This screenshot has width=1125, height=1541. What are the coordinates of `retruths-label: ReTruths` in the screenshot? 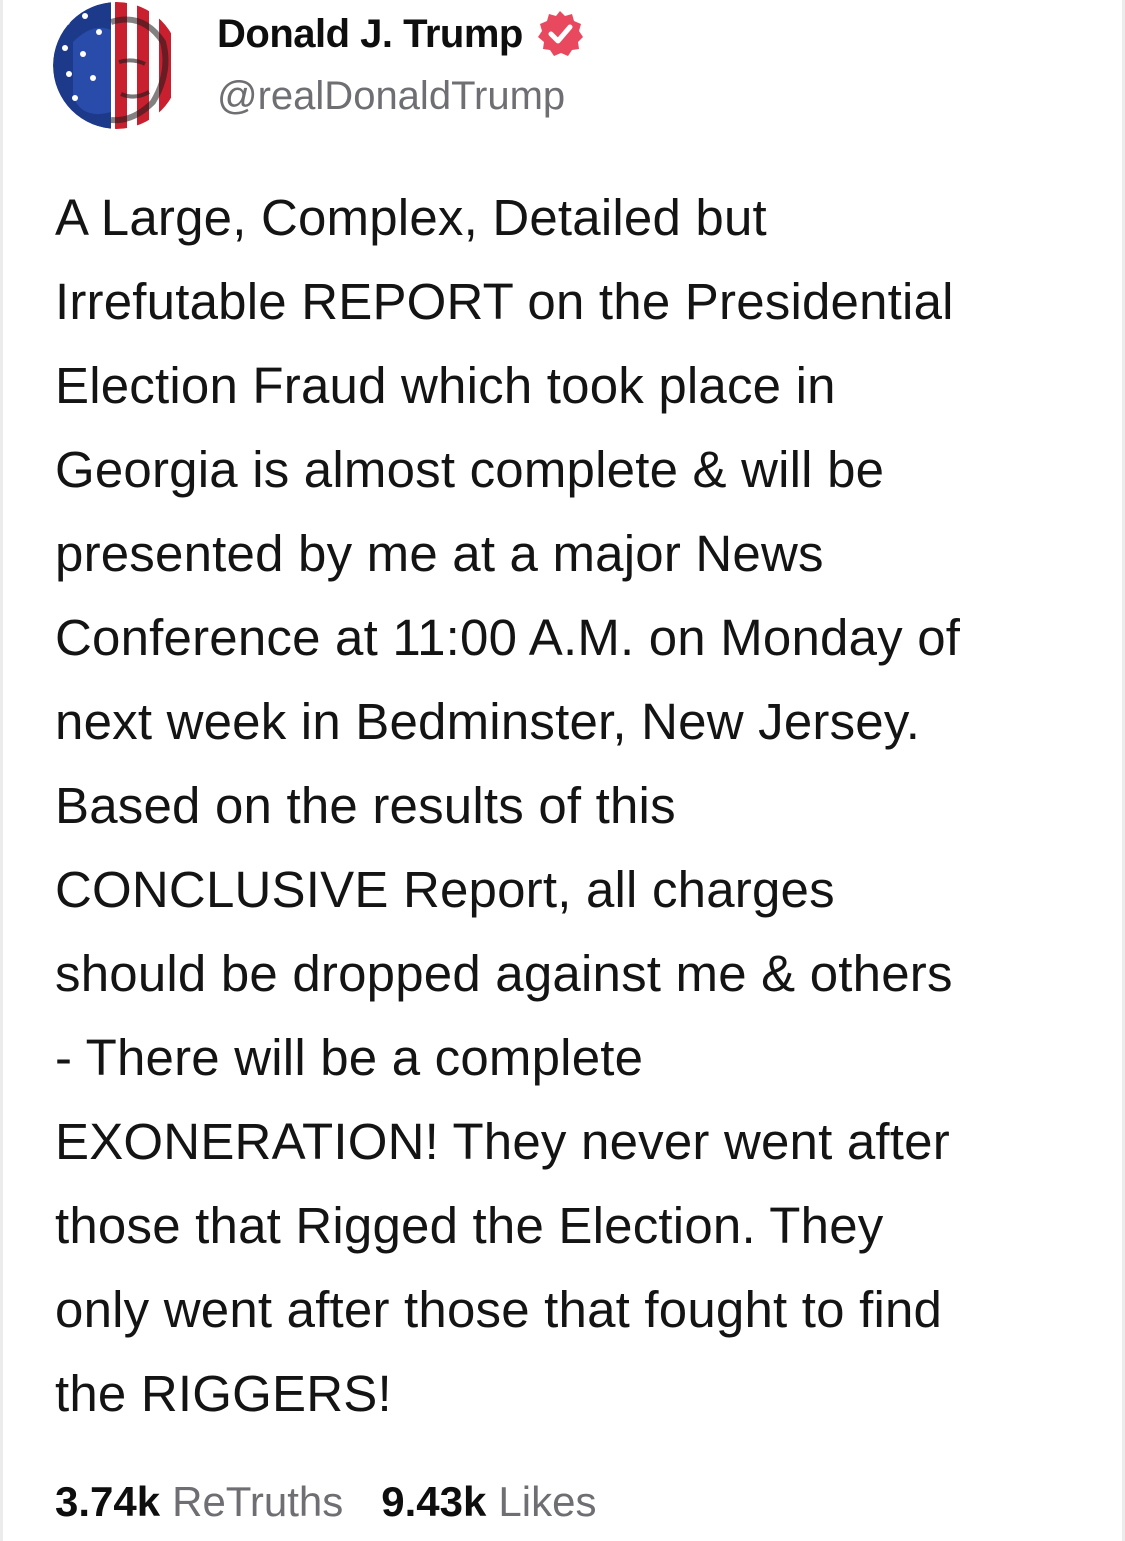 It's located at (258, 1501).